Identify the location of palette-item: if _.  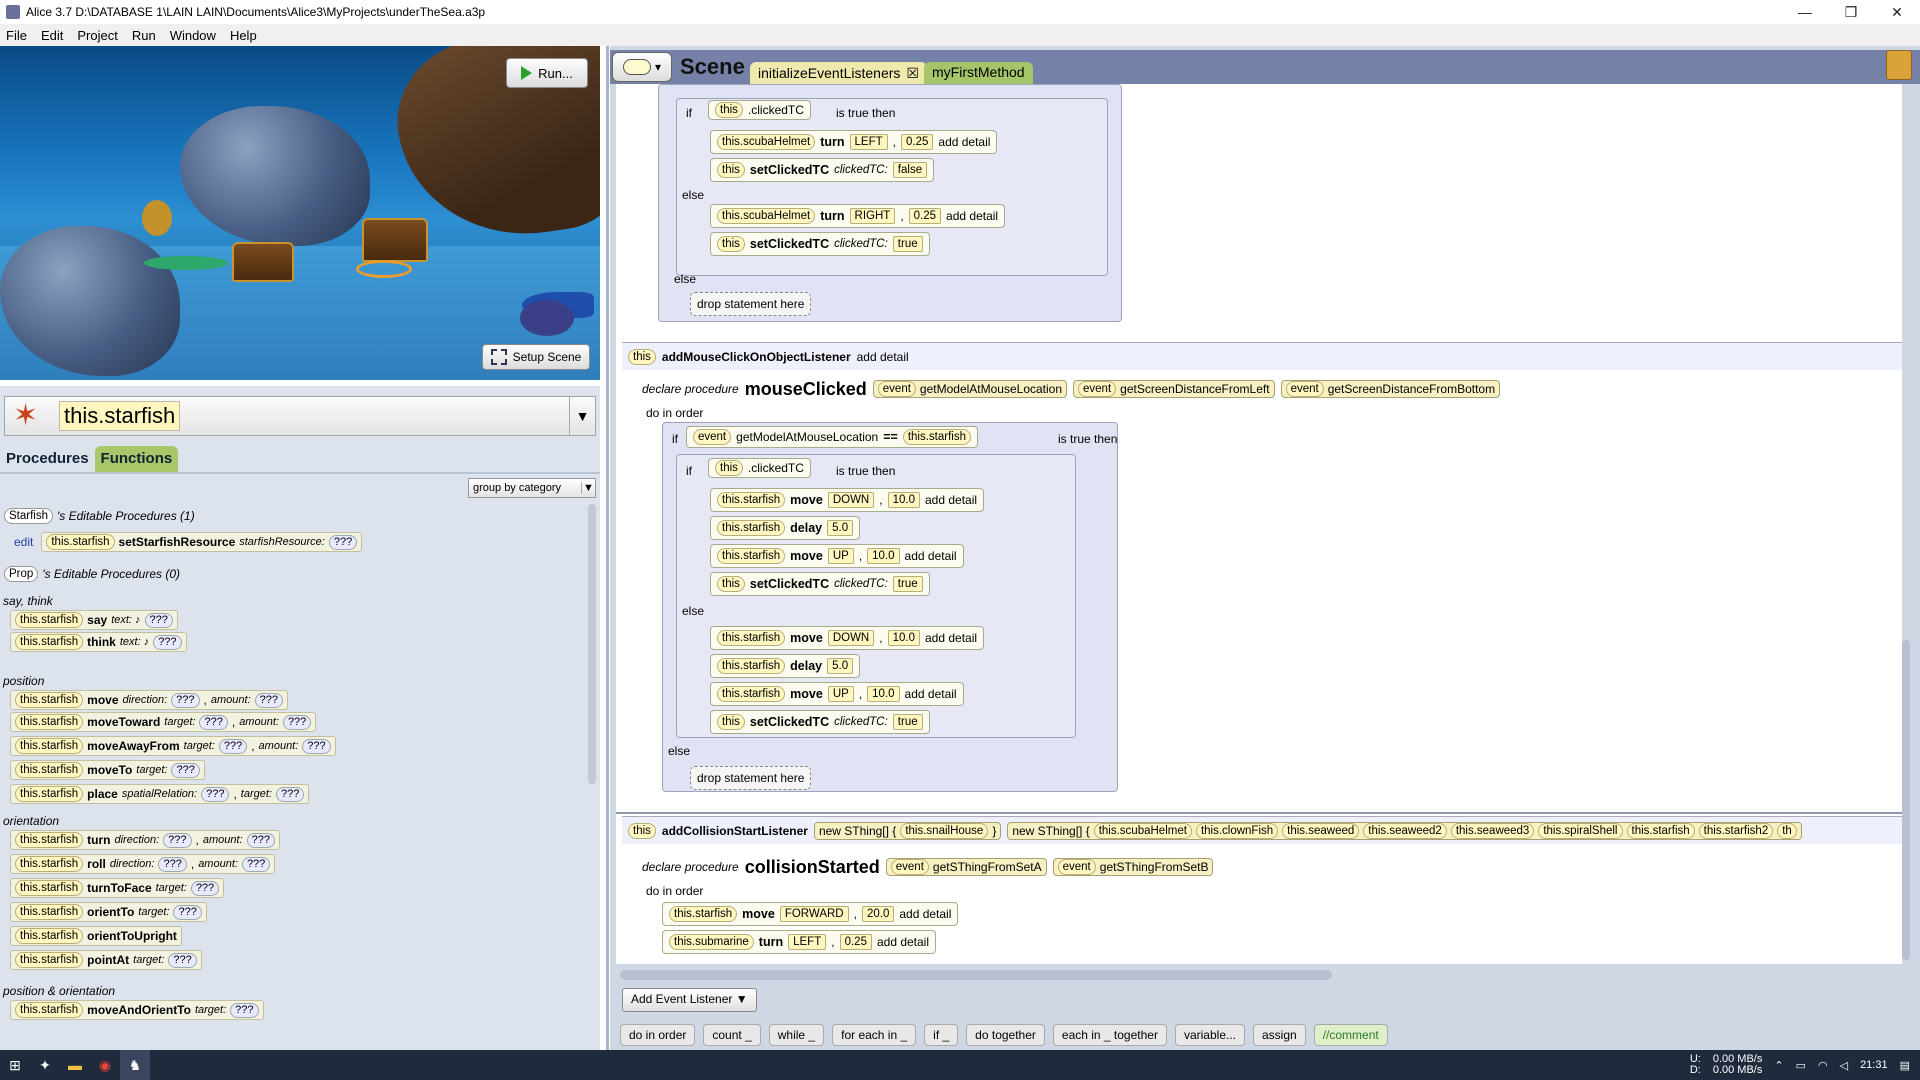
(941, 1035).